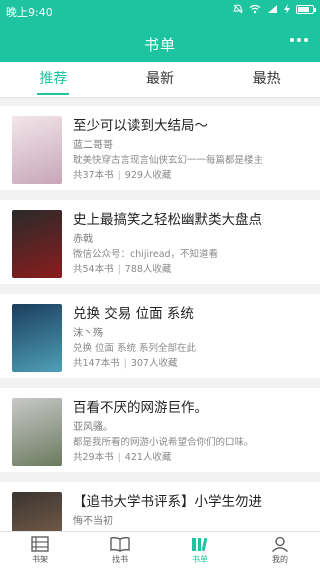 This screenshot has width=320, height=569. What do you see at coordinates (120, 544) in the screenshot?
I see `open-book-icon` at bounding box center [120, 544].